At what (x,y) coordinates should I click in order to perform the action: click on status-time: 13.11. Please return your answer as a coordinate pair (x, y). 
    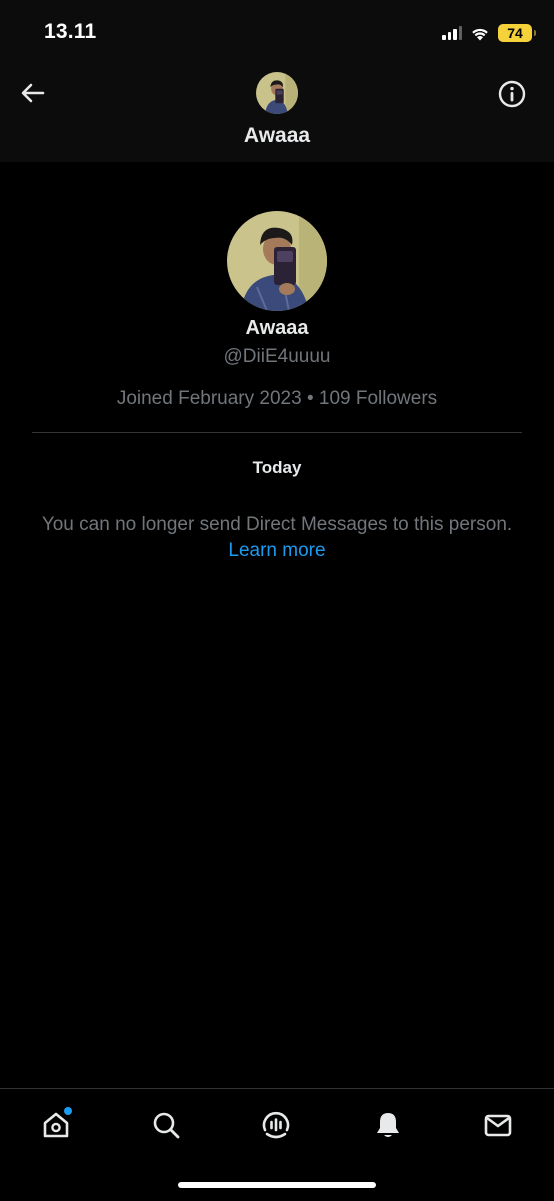
    Looking at the image, I should click on (70, 31).